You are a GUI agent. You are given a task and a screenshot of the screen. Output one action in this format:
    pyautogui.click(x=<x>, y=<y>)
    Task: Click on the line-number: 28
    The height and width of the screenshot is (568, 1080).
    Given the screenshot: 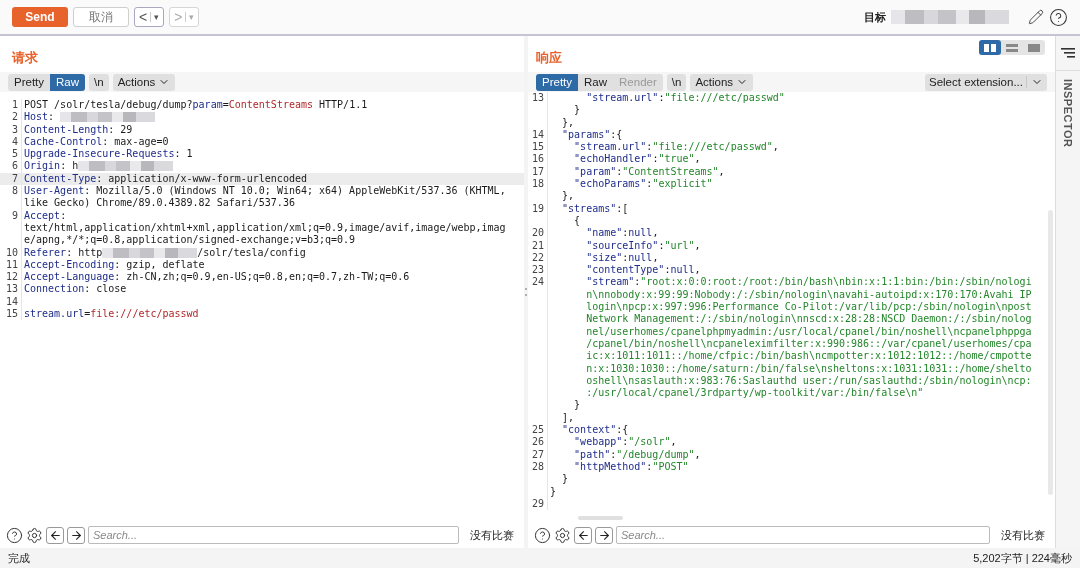 What is the action you would take?
    pyautogui.click(x=538, y=467)
    